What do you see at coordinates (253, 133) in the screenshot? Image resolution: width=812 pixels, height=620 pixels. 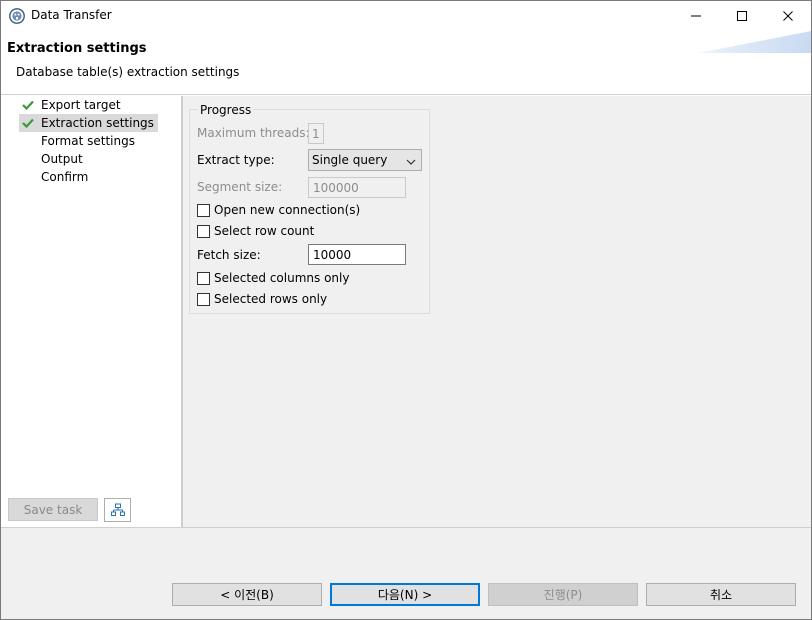 I see `max-threads-label: Maximum threads:` at bounding box center [253, 133].